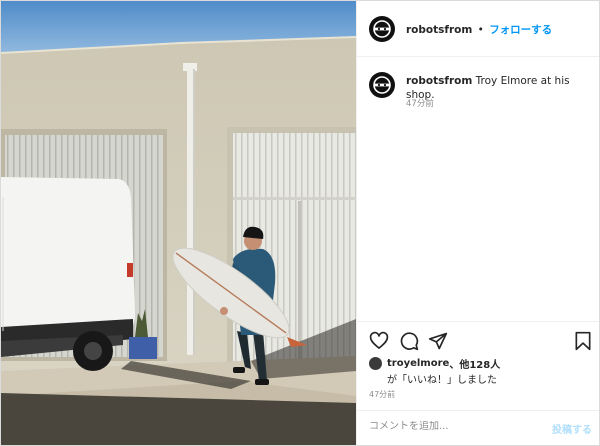 The height and width of the screenshot is (446, 600). I want to click on likes-count-link: 、他128人, so click(474, 363).